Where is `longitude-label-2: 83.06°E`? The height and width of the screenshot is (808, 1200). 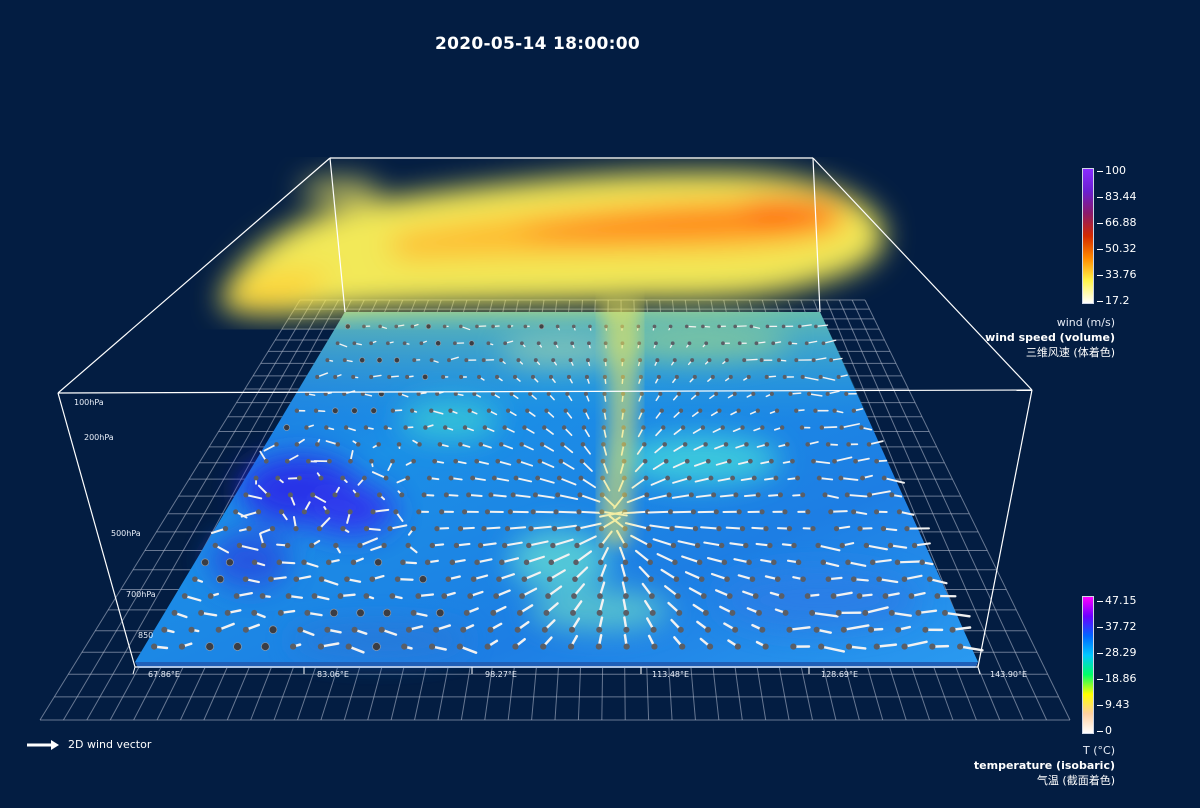
longitude-label-2: 83.06°E is located at coordinates (333, 674).